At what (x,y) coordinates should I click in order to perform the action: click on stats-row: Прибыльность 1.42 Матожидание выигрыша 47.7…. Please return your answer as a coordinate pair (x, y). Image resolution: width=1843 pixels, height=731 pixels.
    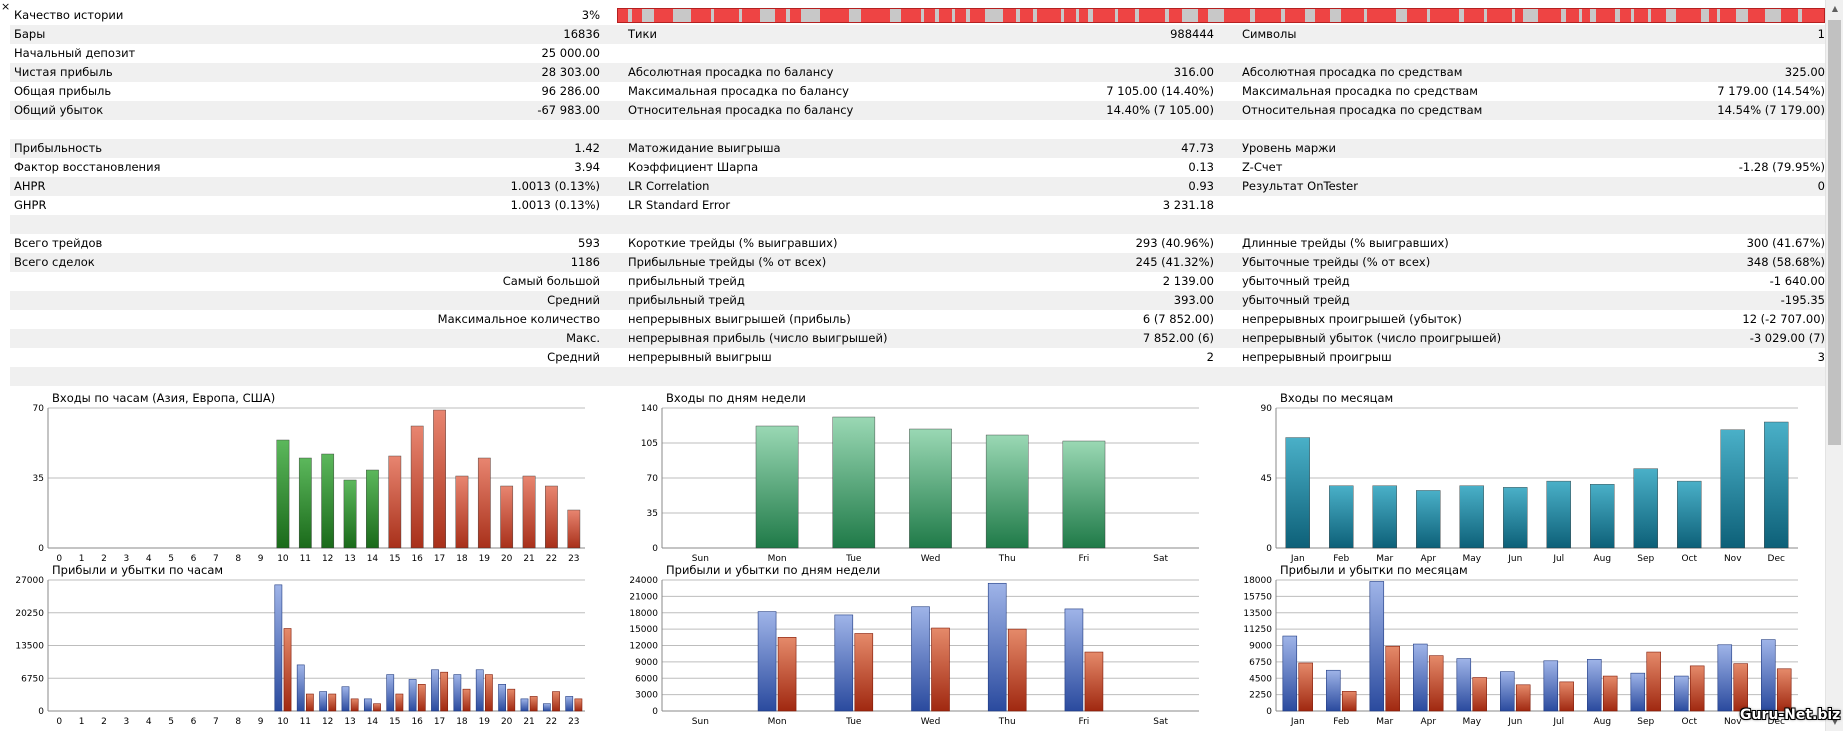
    Looking at the image, I should click on (917, 148).